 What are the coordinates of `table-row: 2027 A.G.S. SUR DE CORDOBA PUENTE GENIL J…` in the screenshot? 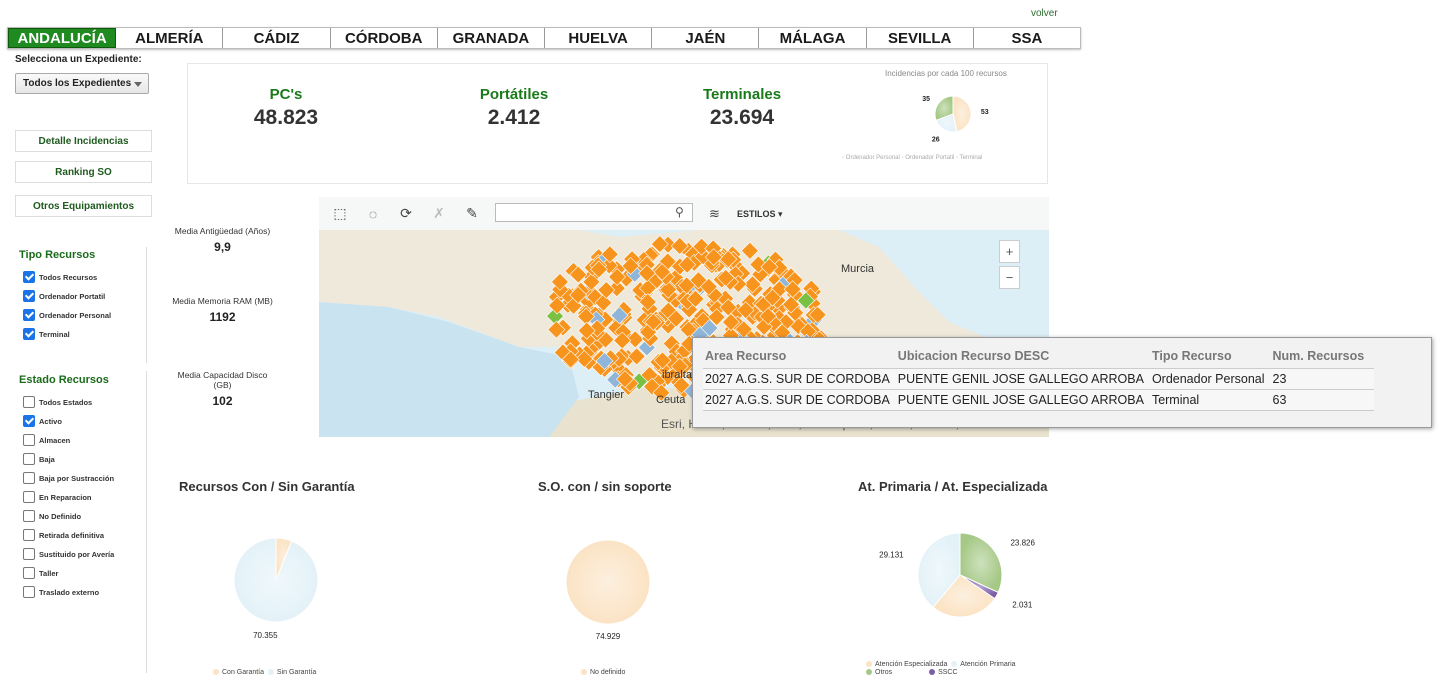 It's located at (1039, 400).